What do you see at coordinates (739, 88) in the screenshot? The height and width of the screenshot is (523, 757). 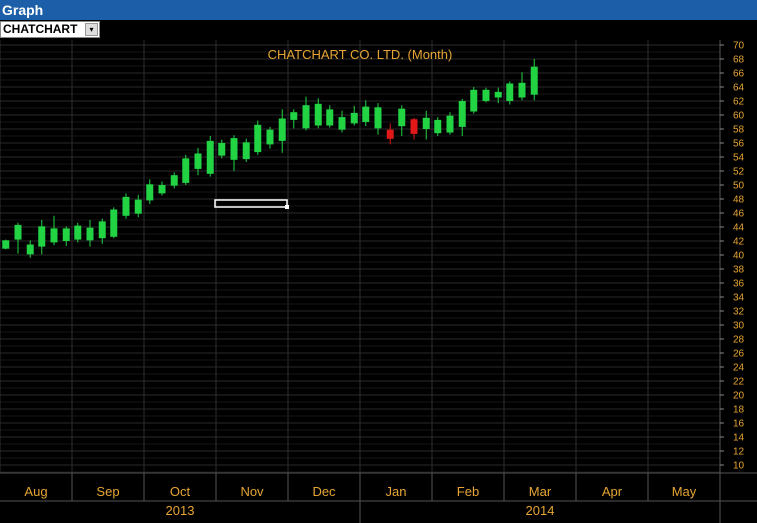 I see `y-tick-label: 64` at bounding box center [739, 88].